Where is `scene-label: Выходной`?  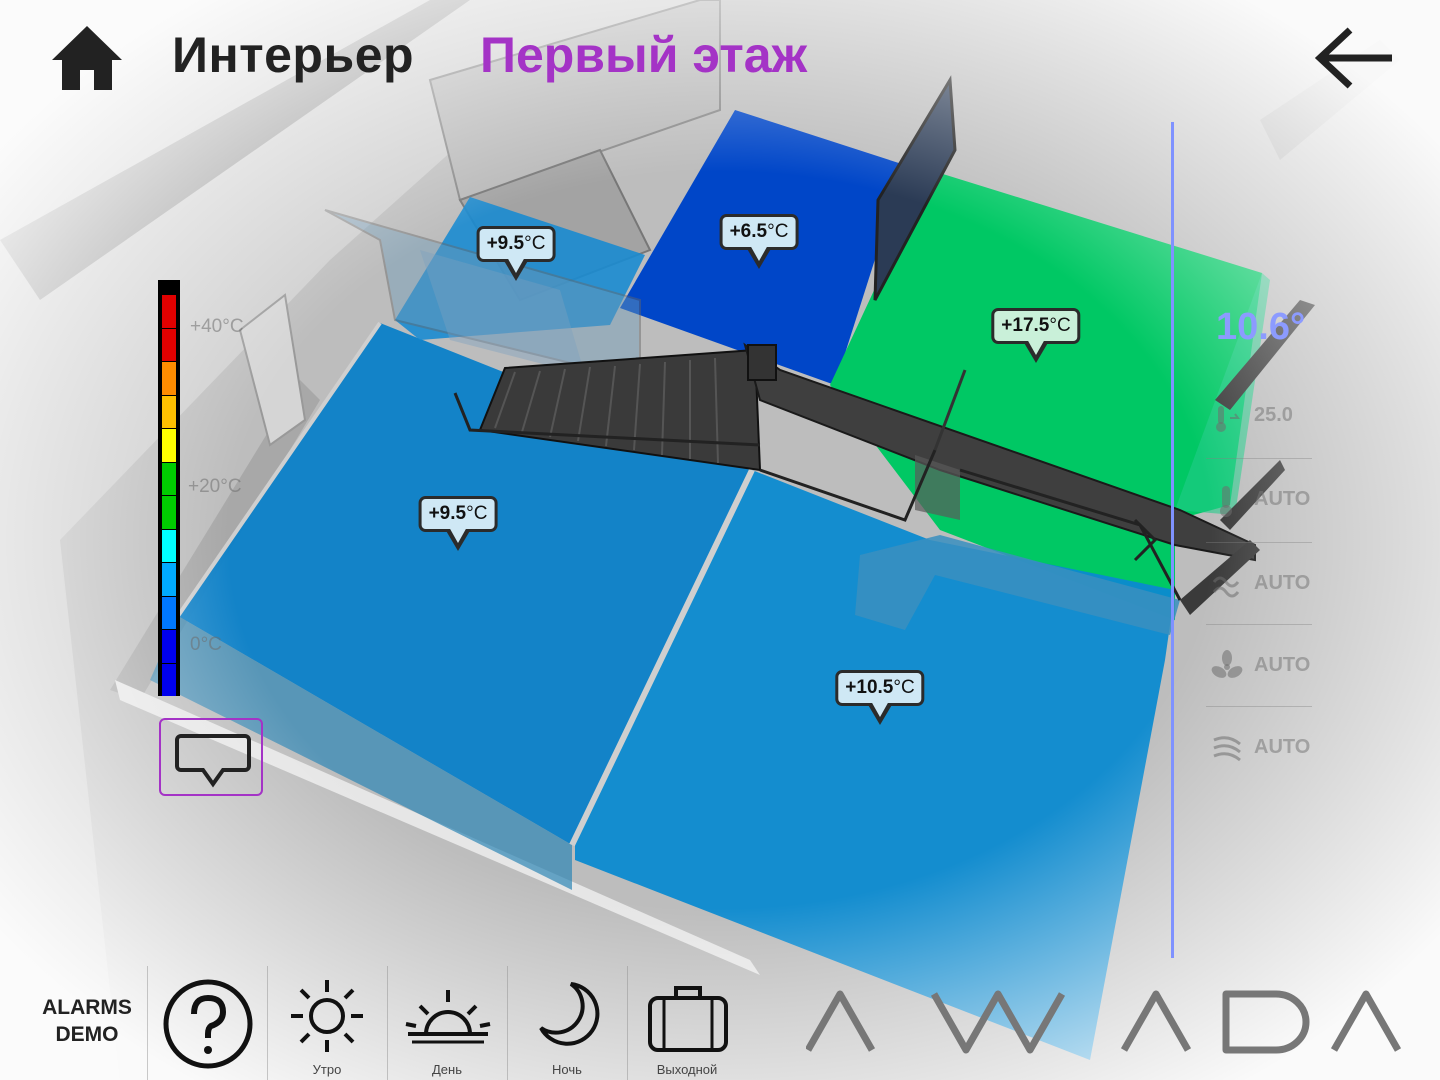 scene-label: Выходной is located at coordinates (687, 1069).